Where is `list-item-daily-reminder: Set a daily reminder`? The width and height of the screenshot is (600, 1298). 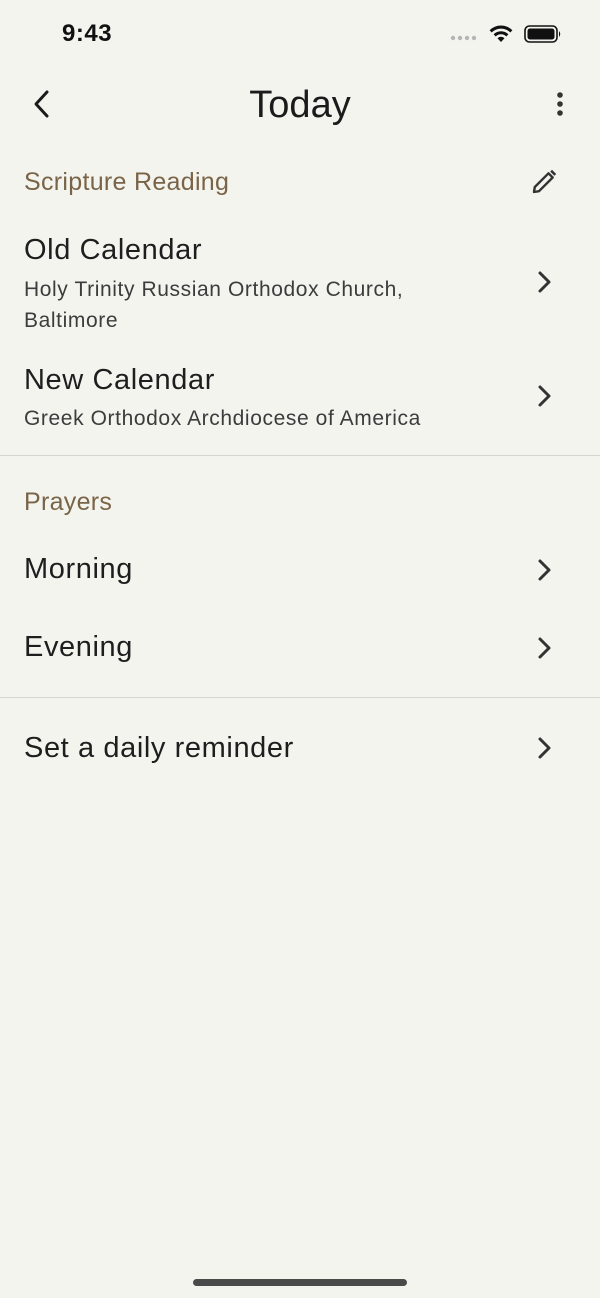 list-item-daily-reminder: Set a daily reminder is located at coordinates (300, 749).